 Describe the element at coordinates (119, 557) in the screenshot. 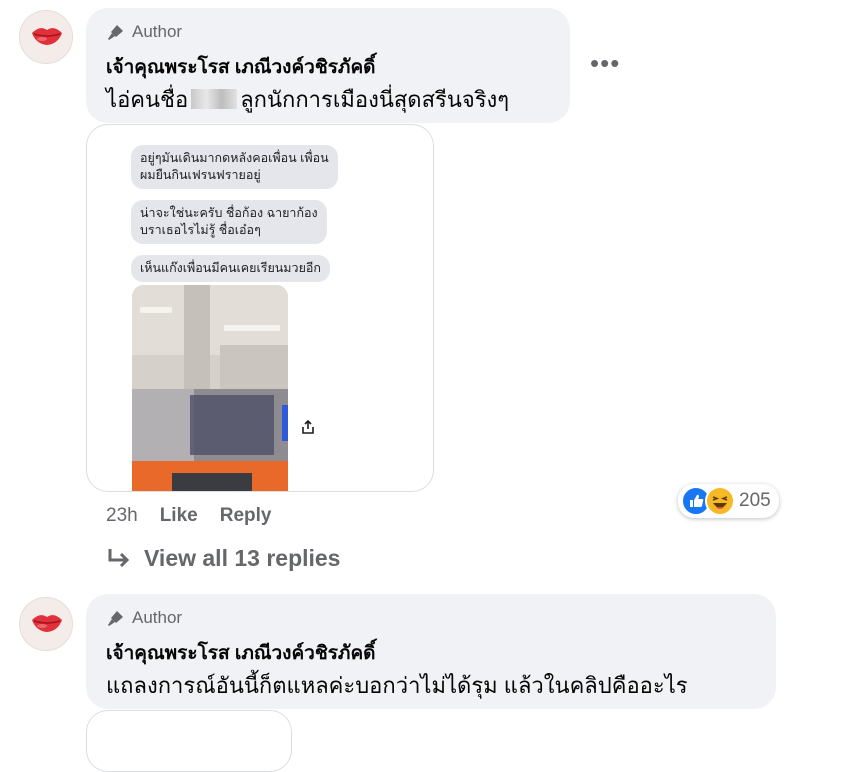

I see `reply-arrow-icon` at that location.